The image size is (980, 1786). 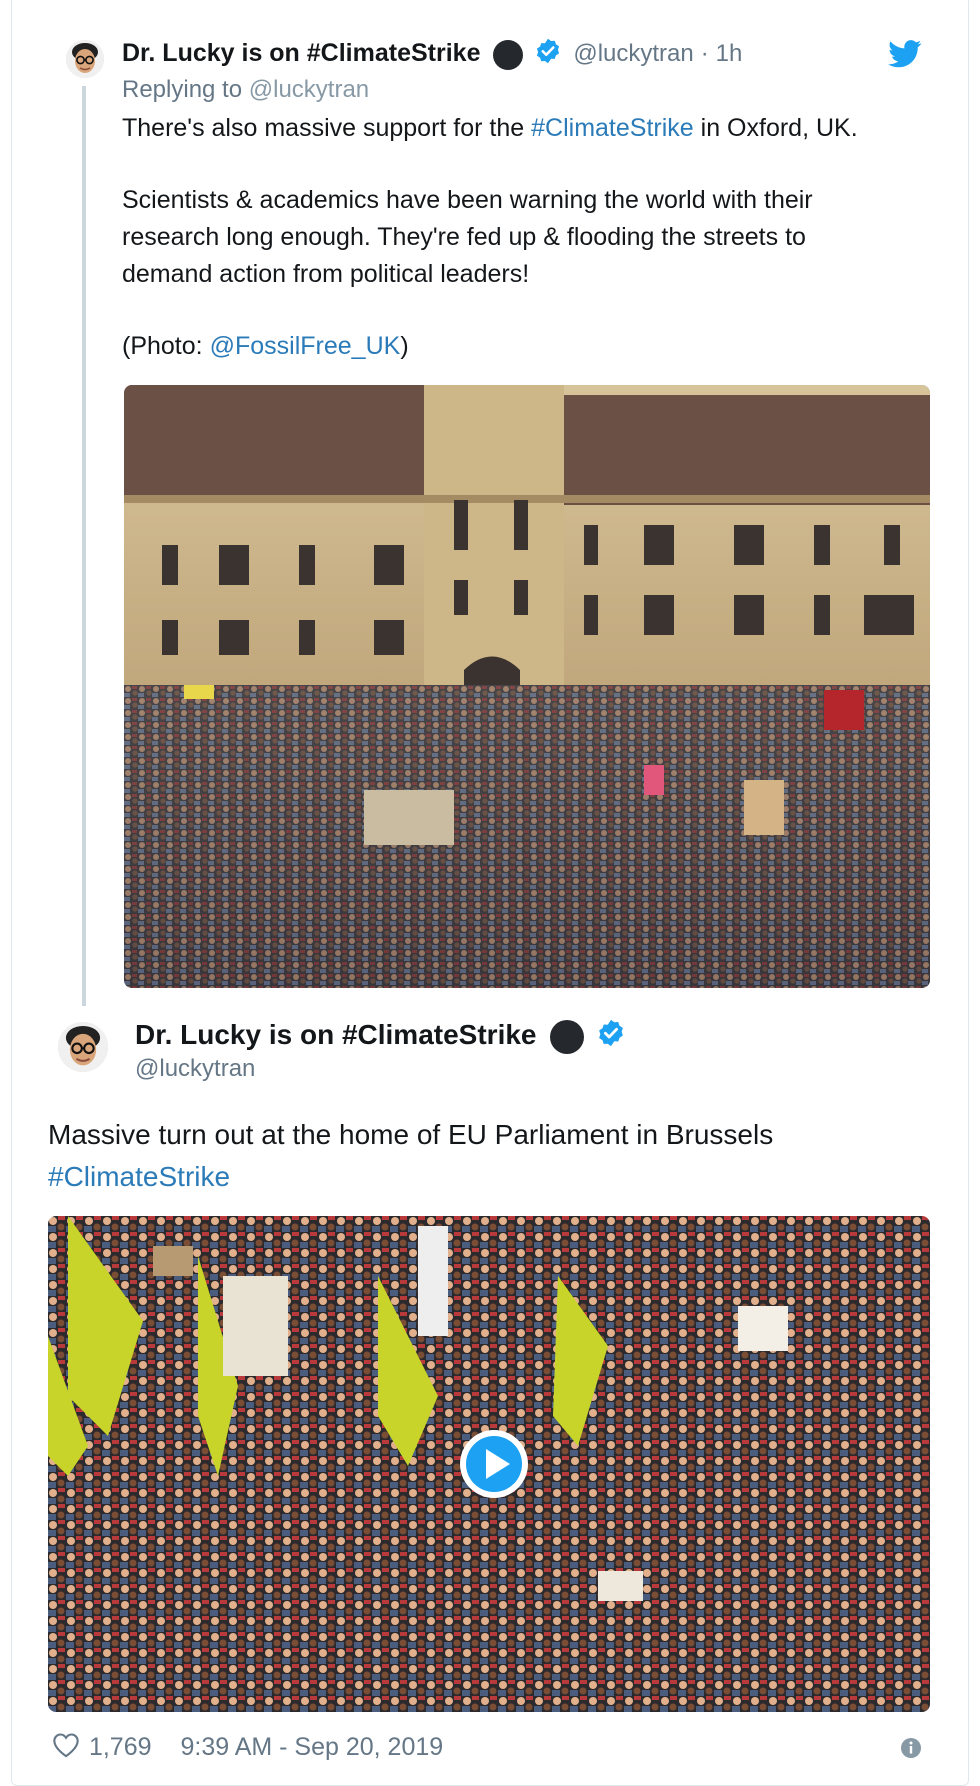 I want to click on text-line: demand action from political leaders!, so click(x=326, y=274).